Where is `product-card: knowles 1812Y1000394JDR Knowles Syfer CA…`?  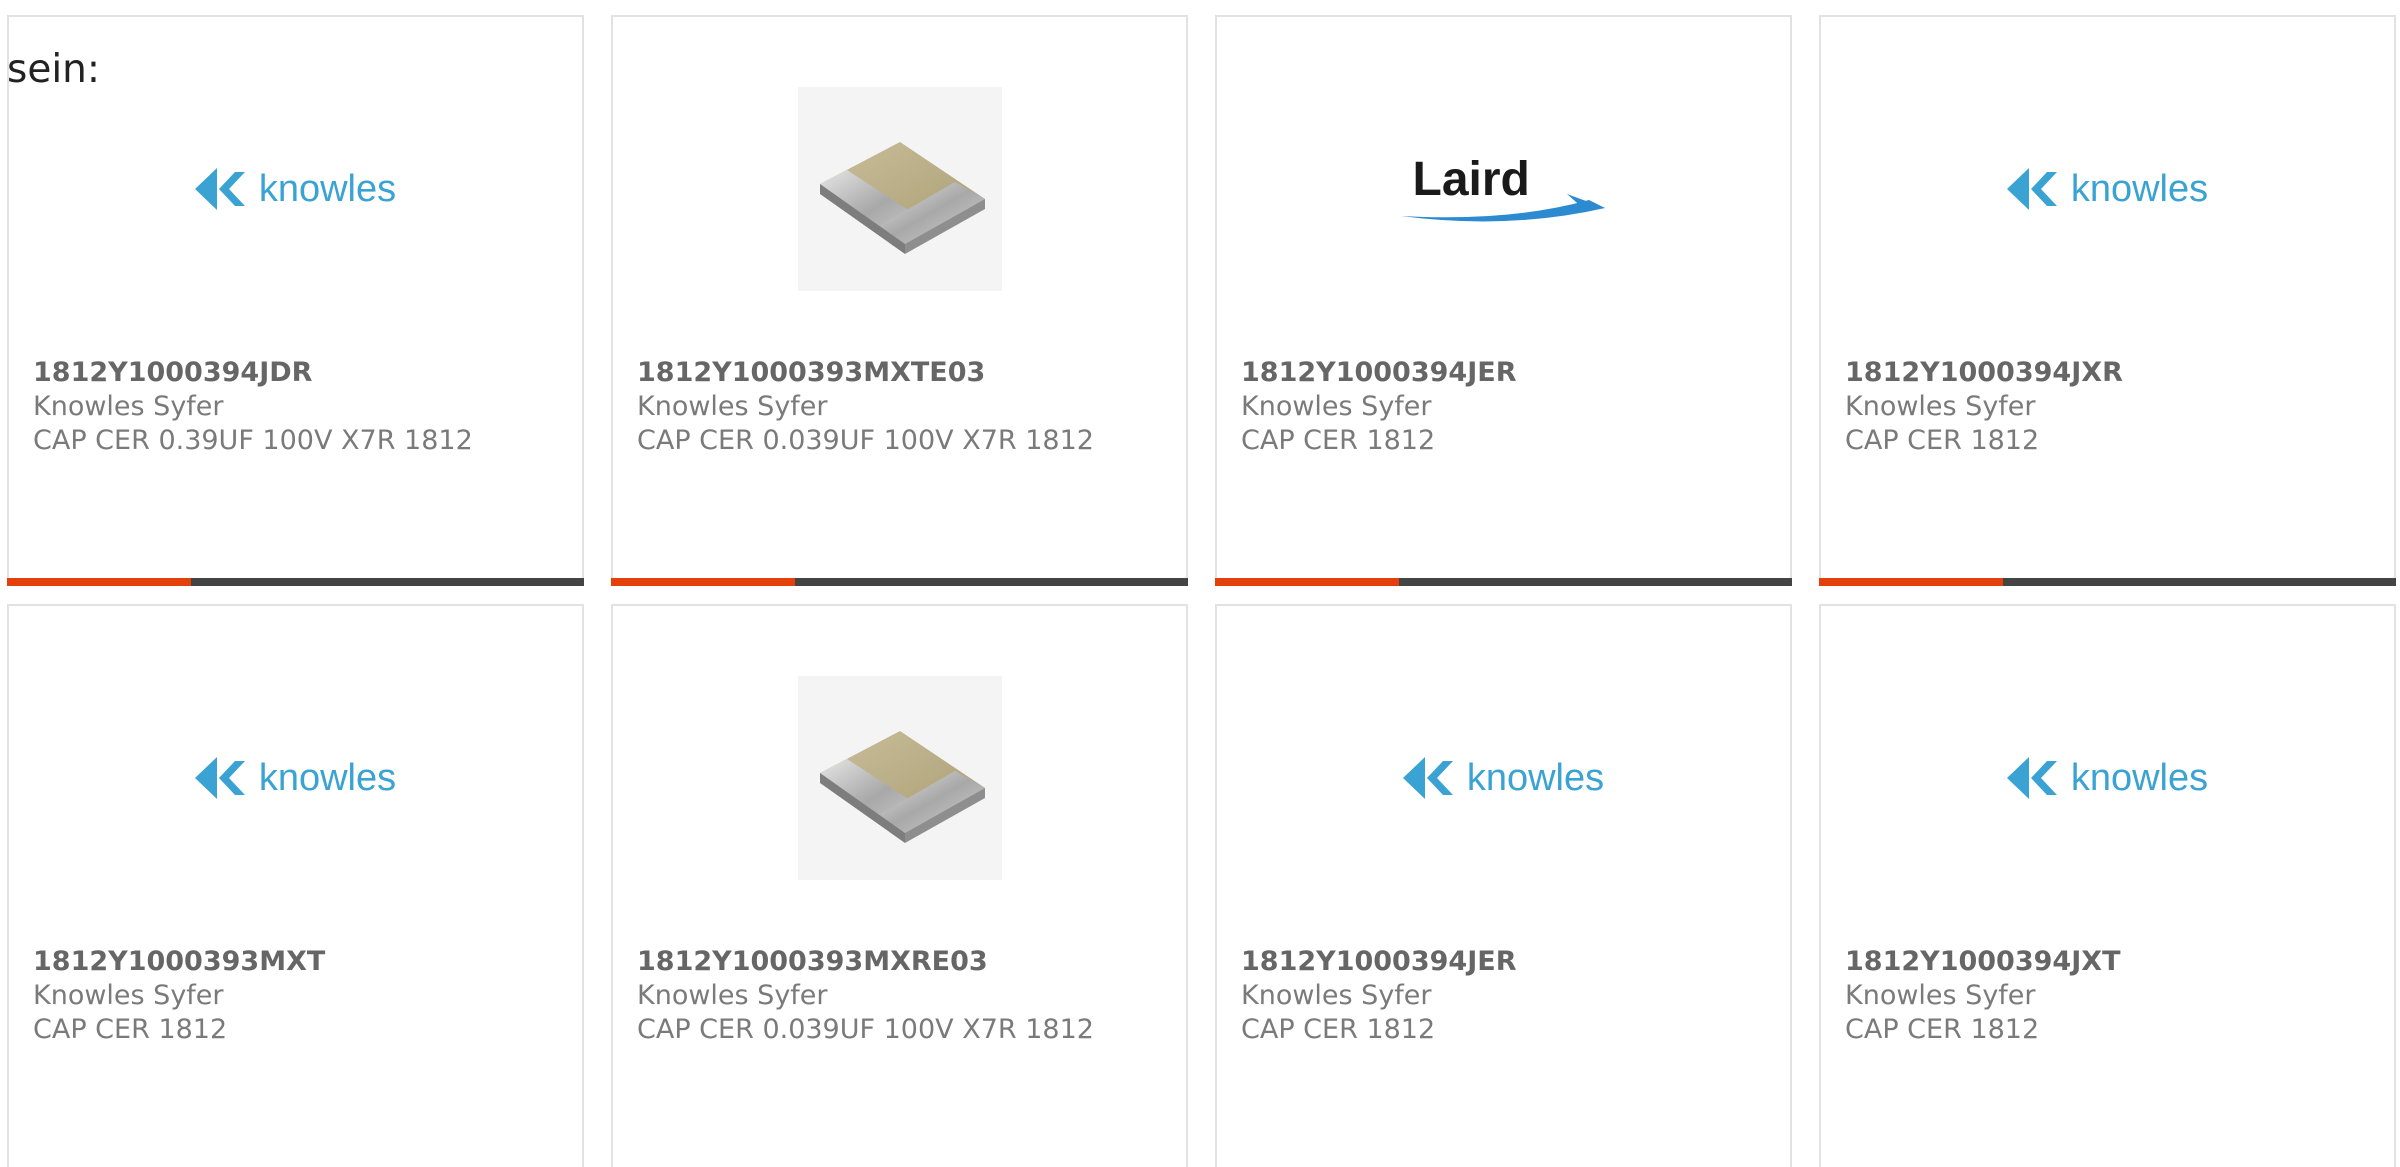
product-card: knowles 1812Y1000394JDR Knowles Syfer CA… is located at coordinates (295, 300).